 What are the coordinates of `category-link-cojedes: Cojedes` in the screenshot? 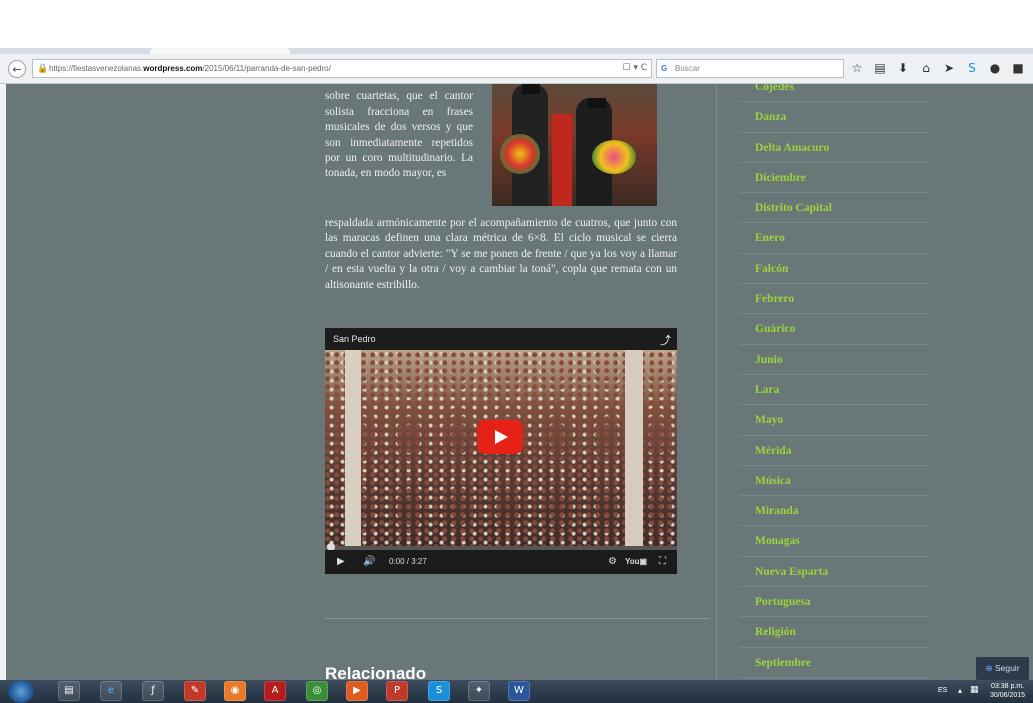 It's located at (835, 93).